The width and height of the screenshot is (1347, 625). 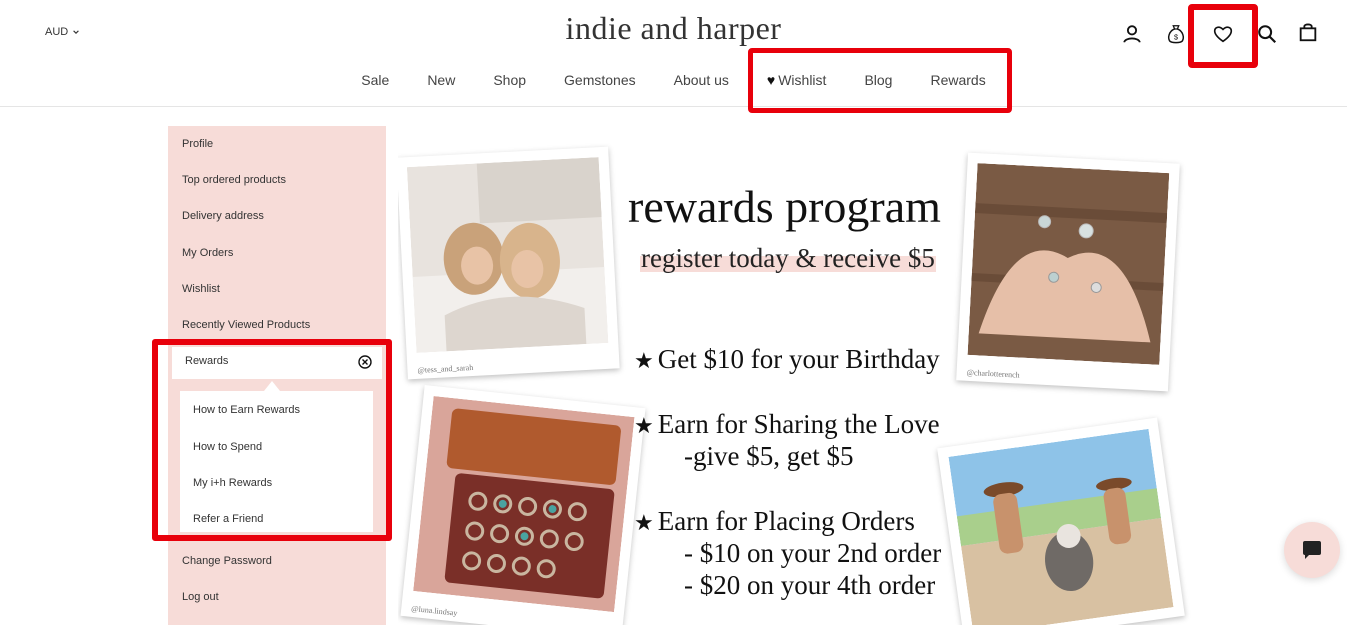 I want to click on photo-jewelry-box, so click(x=524, y=504).